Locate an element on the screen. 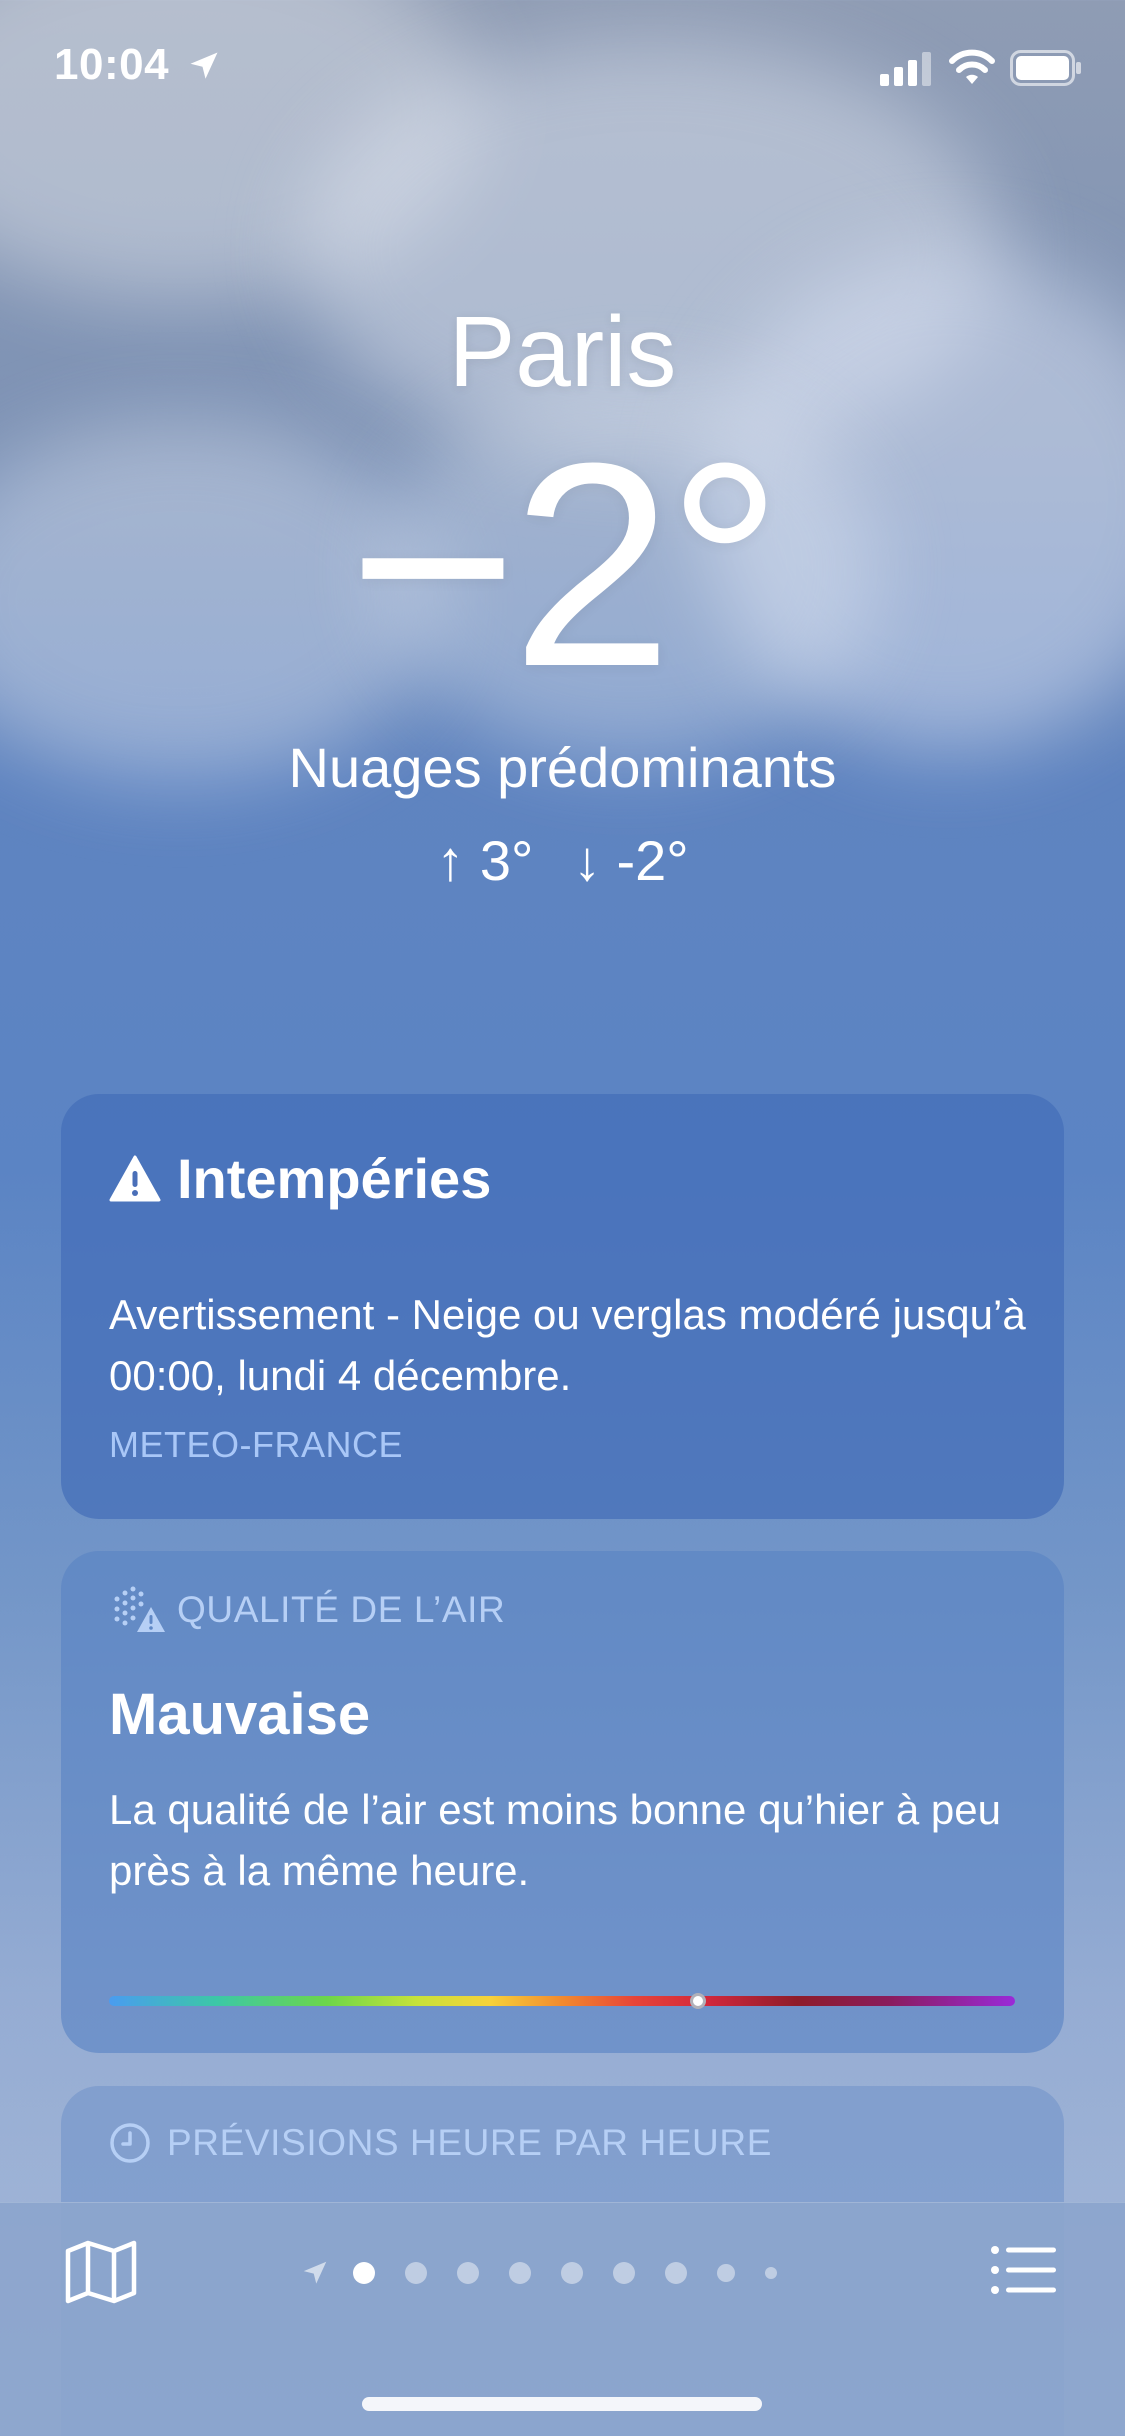  hourly-forecast-header: PRÉVISIONS HEURE PAR HEURE is located at coordinates (440, 2143).